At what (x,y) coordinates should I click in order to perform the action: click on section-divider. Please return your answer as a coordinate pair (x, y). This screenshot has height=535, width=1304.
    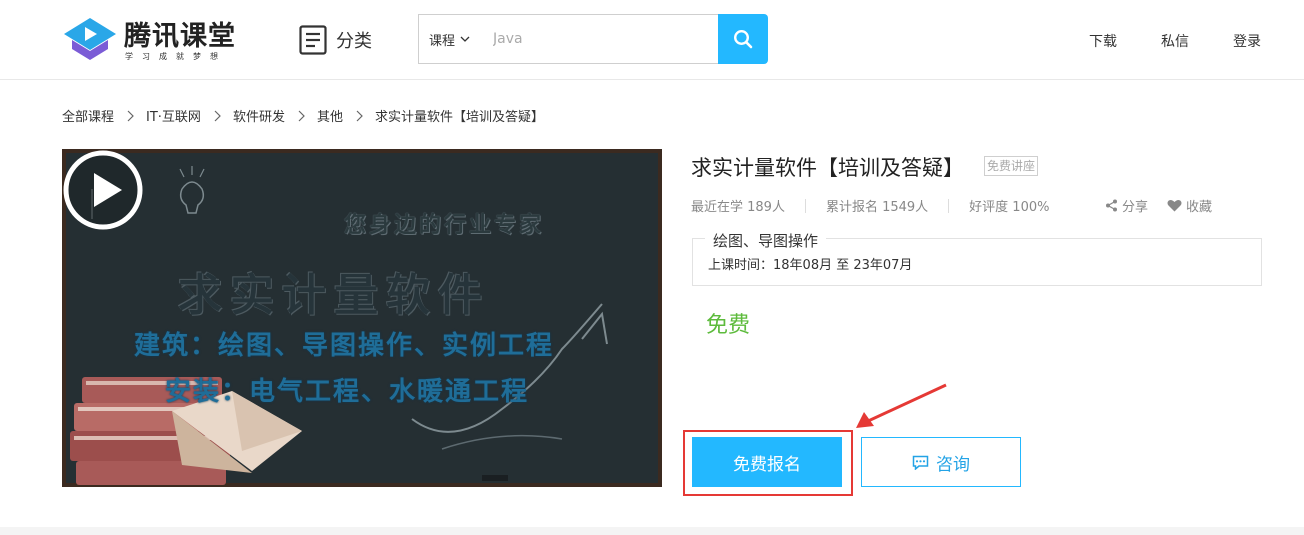
    Looking at the image, I should click on (652, 531).